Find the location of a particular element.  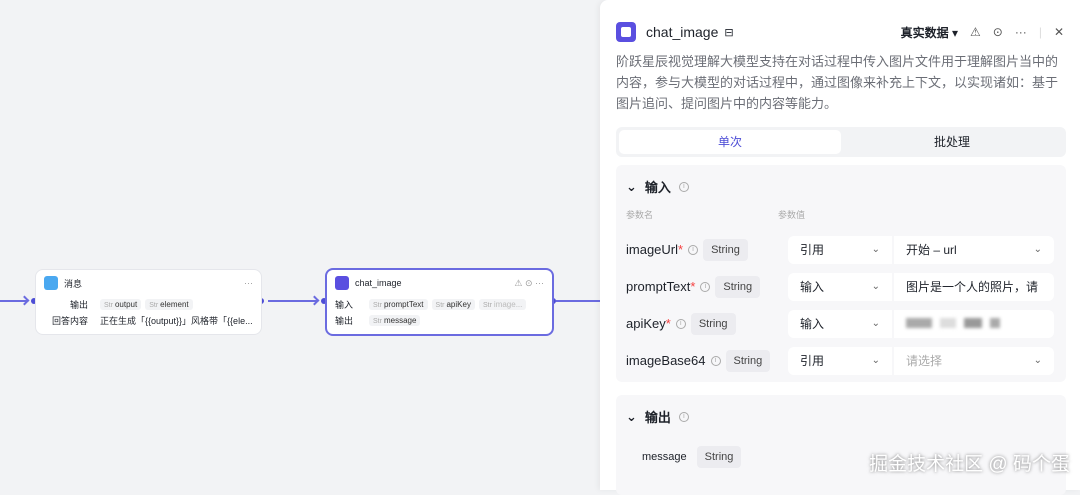

node-title: chat_image is located at coordinates (378, 283).